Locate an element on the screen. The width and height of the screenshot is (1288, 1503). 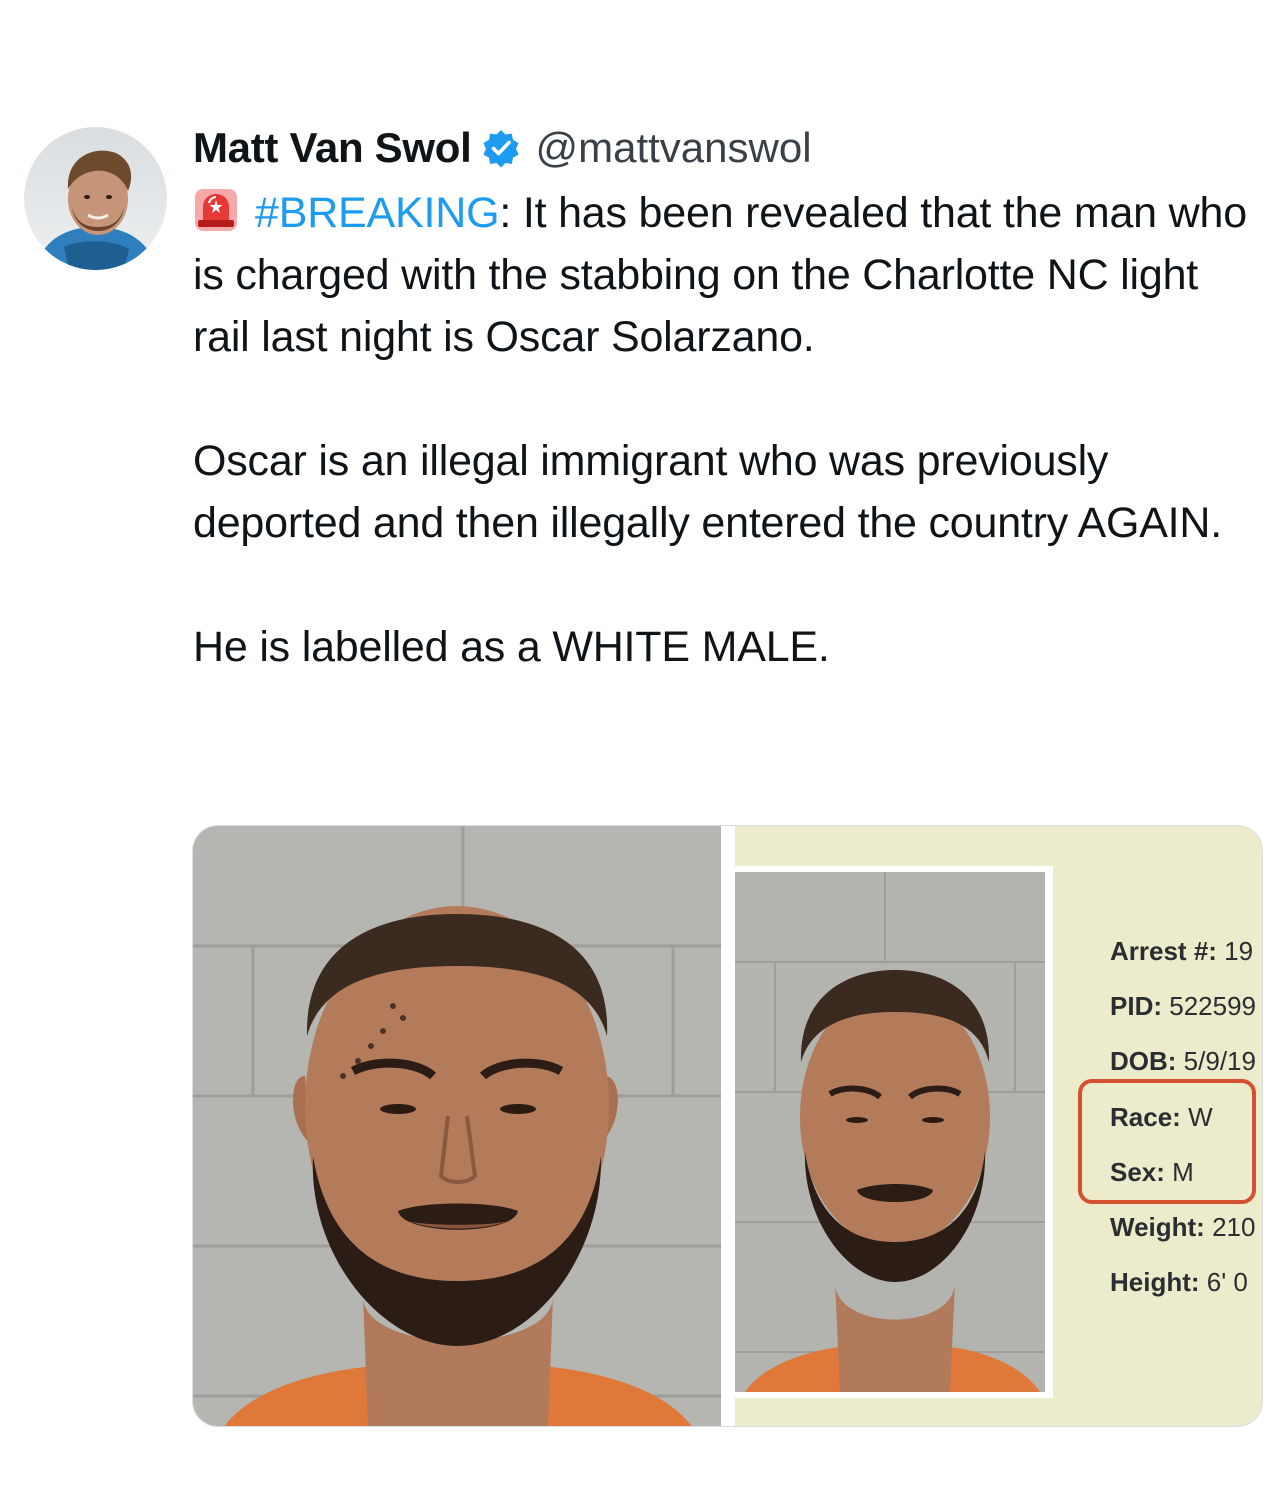
record-height-label: Height: is located at coordinates (1155, 1282).